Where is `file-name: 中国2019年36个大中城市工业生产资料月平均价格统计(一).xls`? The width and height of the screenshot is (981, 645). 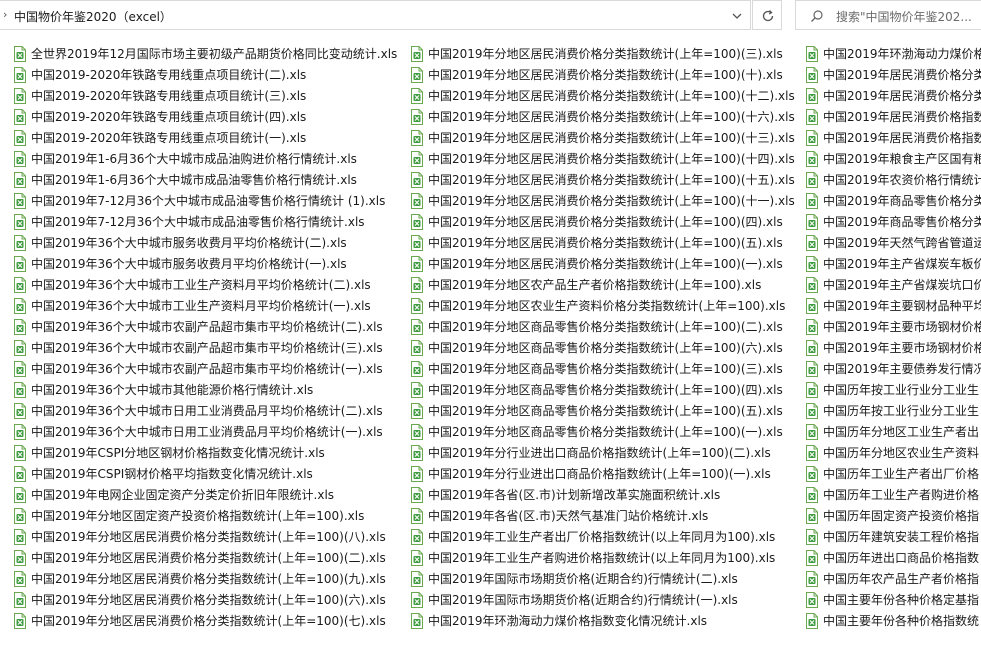 file-name: 中国2019年36个大中城市工业生产资料月平均价格统计(一).xls is located at coordinates (201, 306).